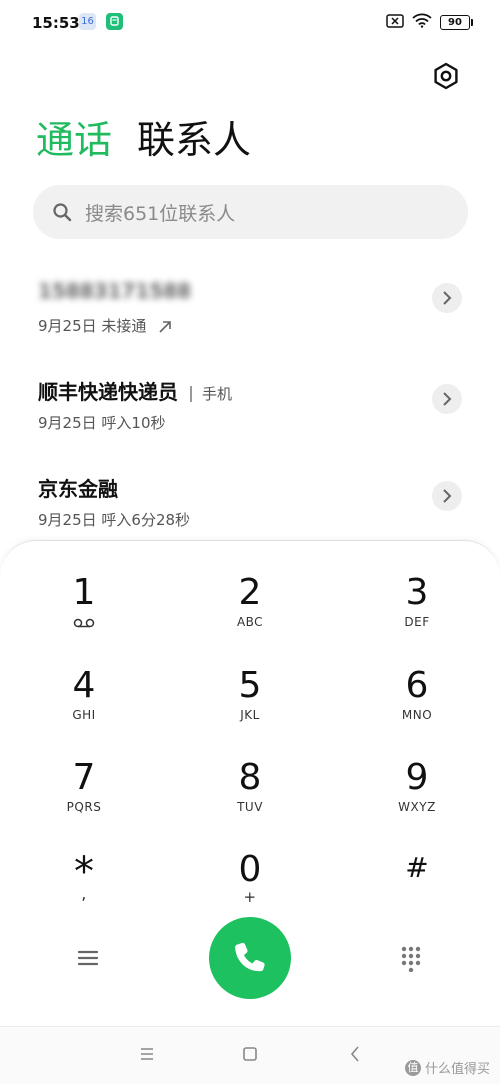 This screenshot has height=1084, width=500. I want to click on key-digit: 2, so click(250, 592).